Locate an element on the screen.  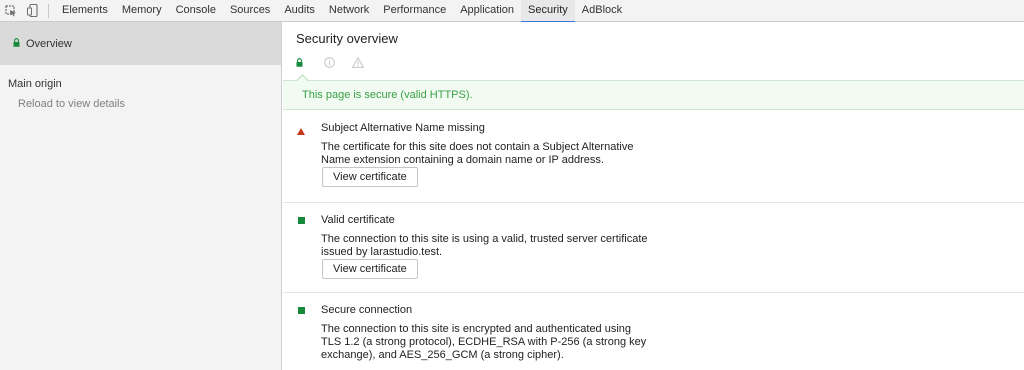
tab-performance: Performance is located at coordinates (414, 11).